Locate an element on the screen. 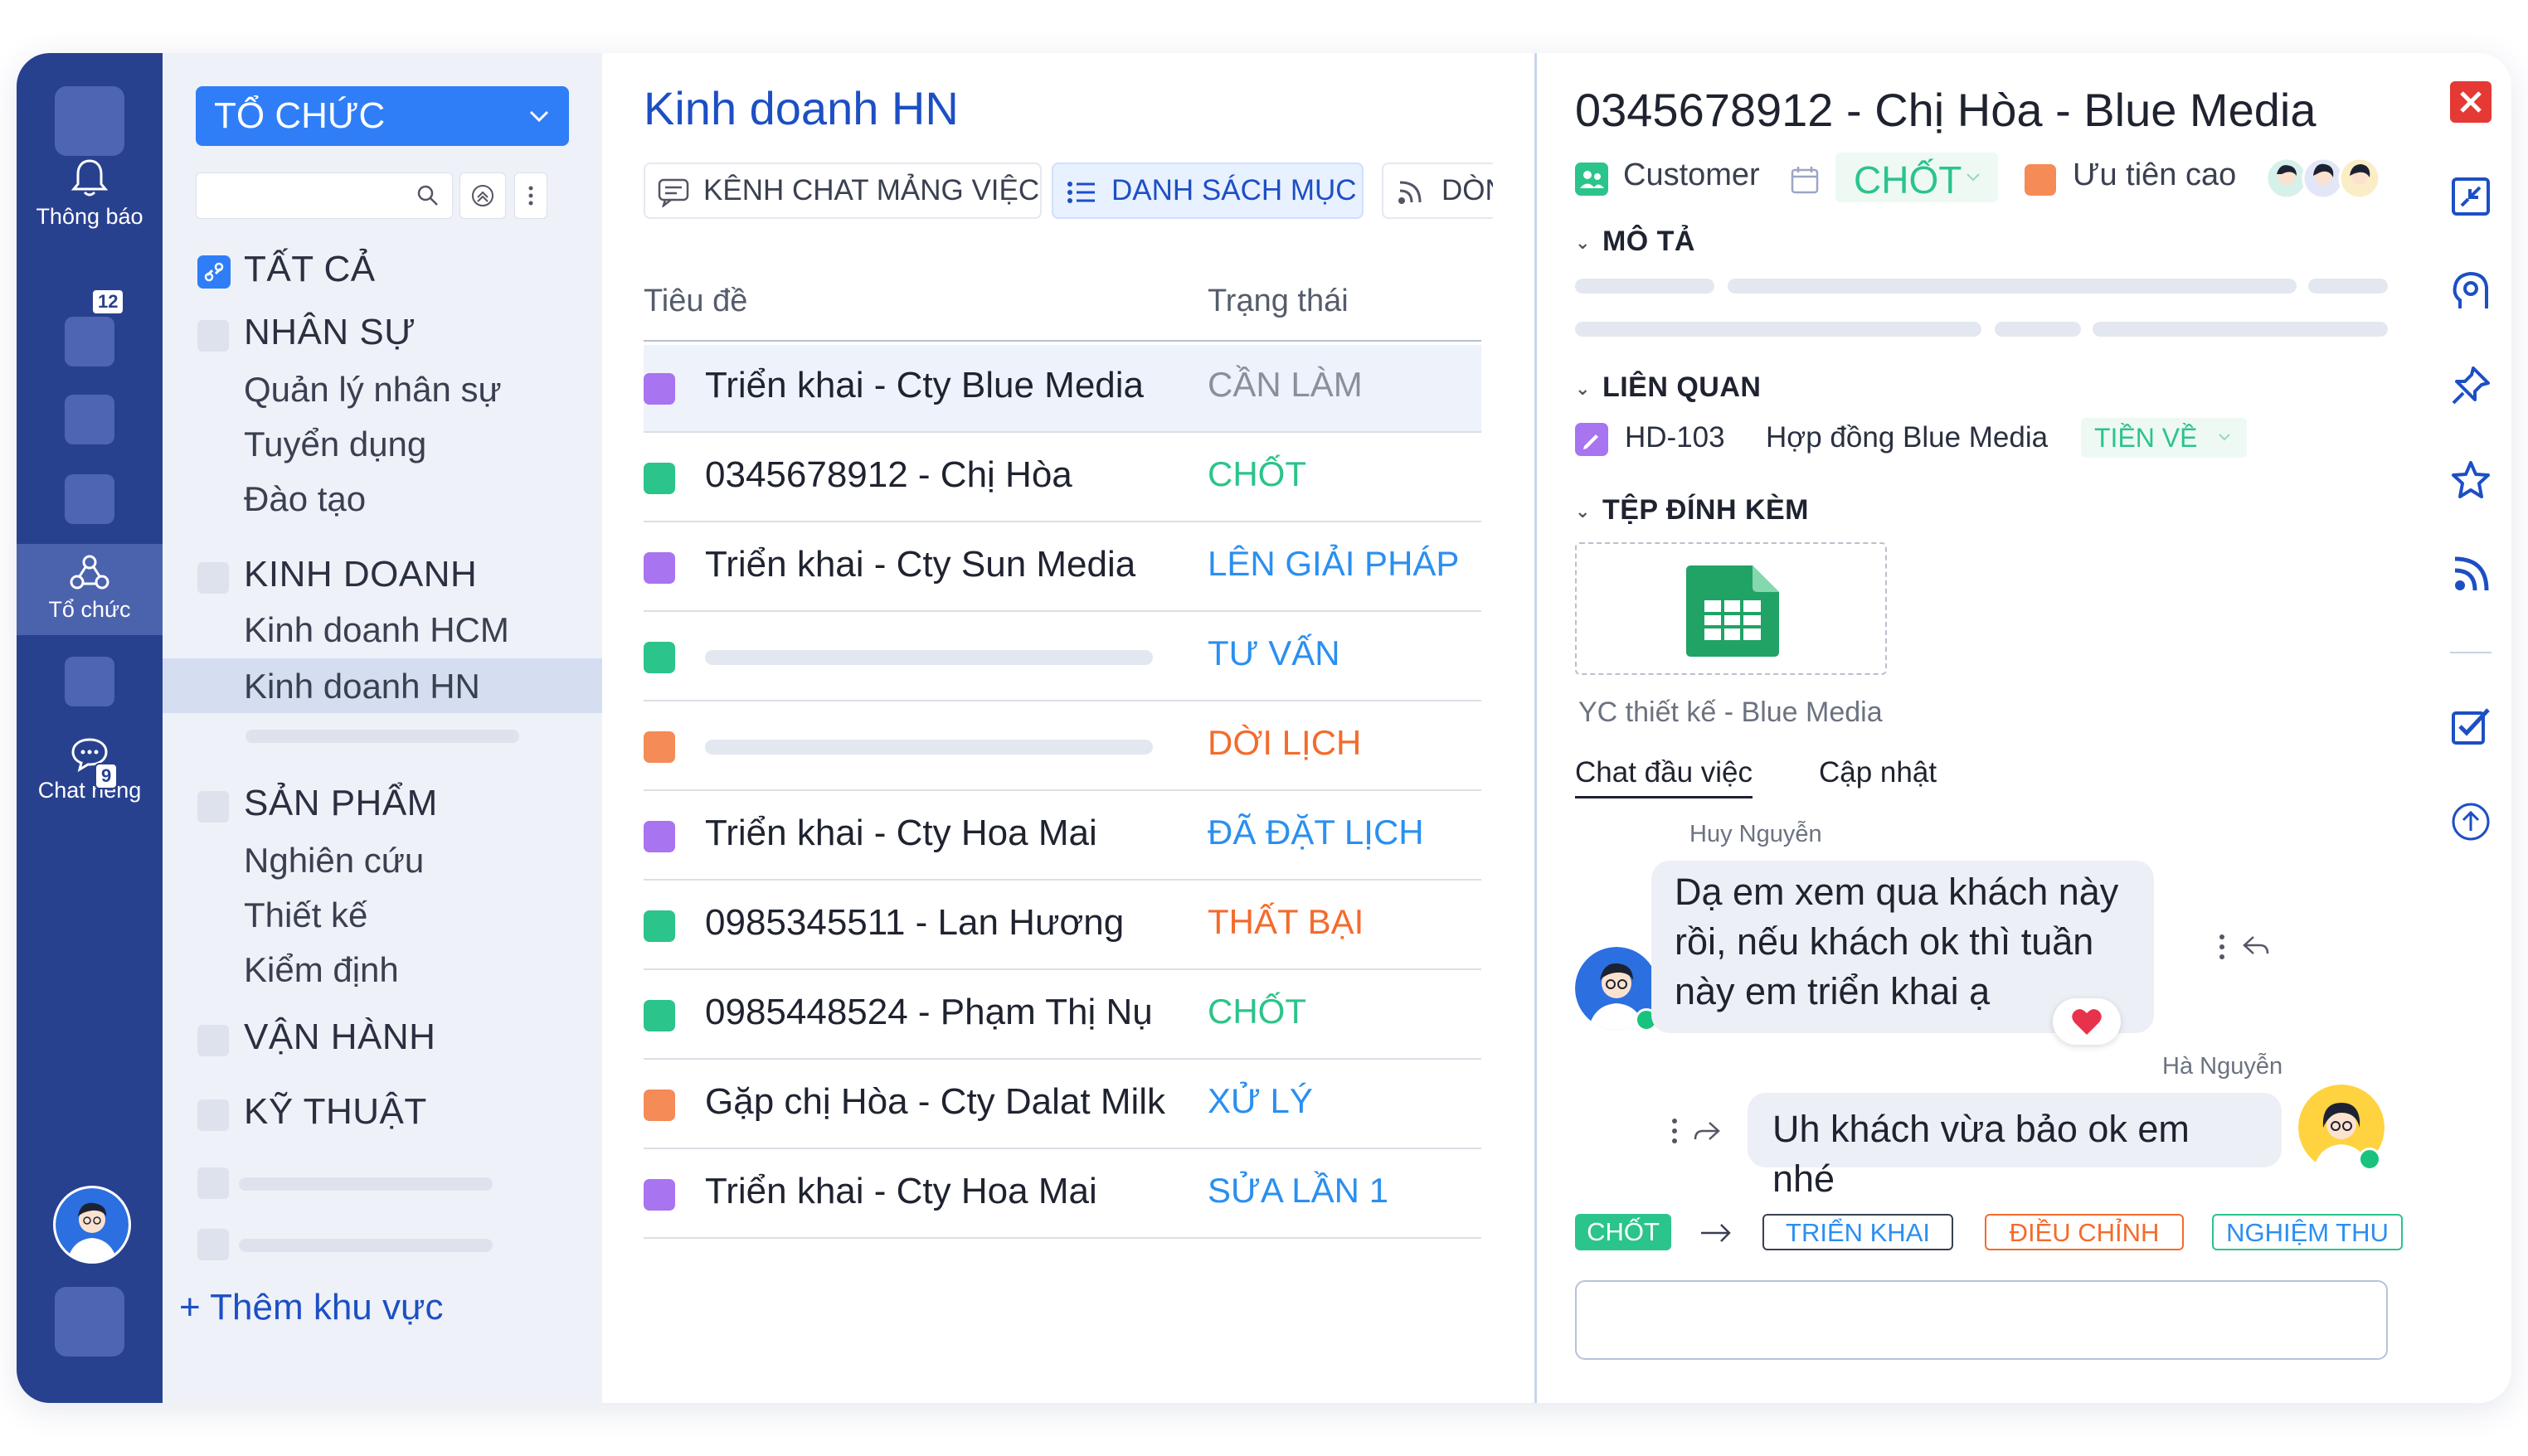 Image resolution: width=2528 pixels, height=1456 pixels. sidebar-item-quan-ly-nhan-su: Quản lý nhân sự is located at coordinates (373, 390).